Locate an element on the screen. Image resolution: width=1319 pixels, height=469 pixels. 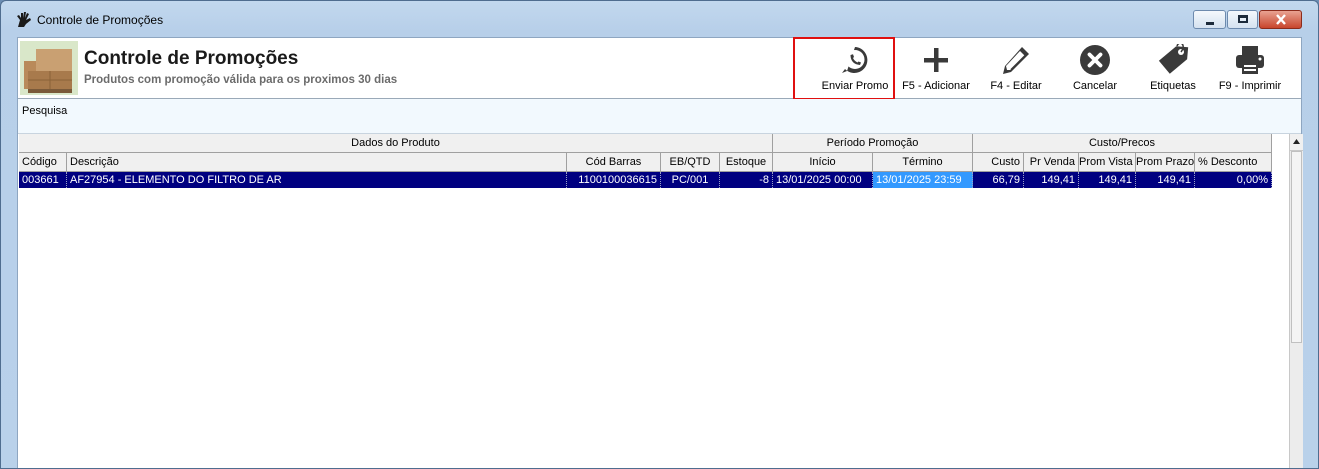
cancel-label: Cancelar is located at coordinates (1095, 86).